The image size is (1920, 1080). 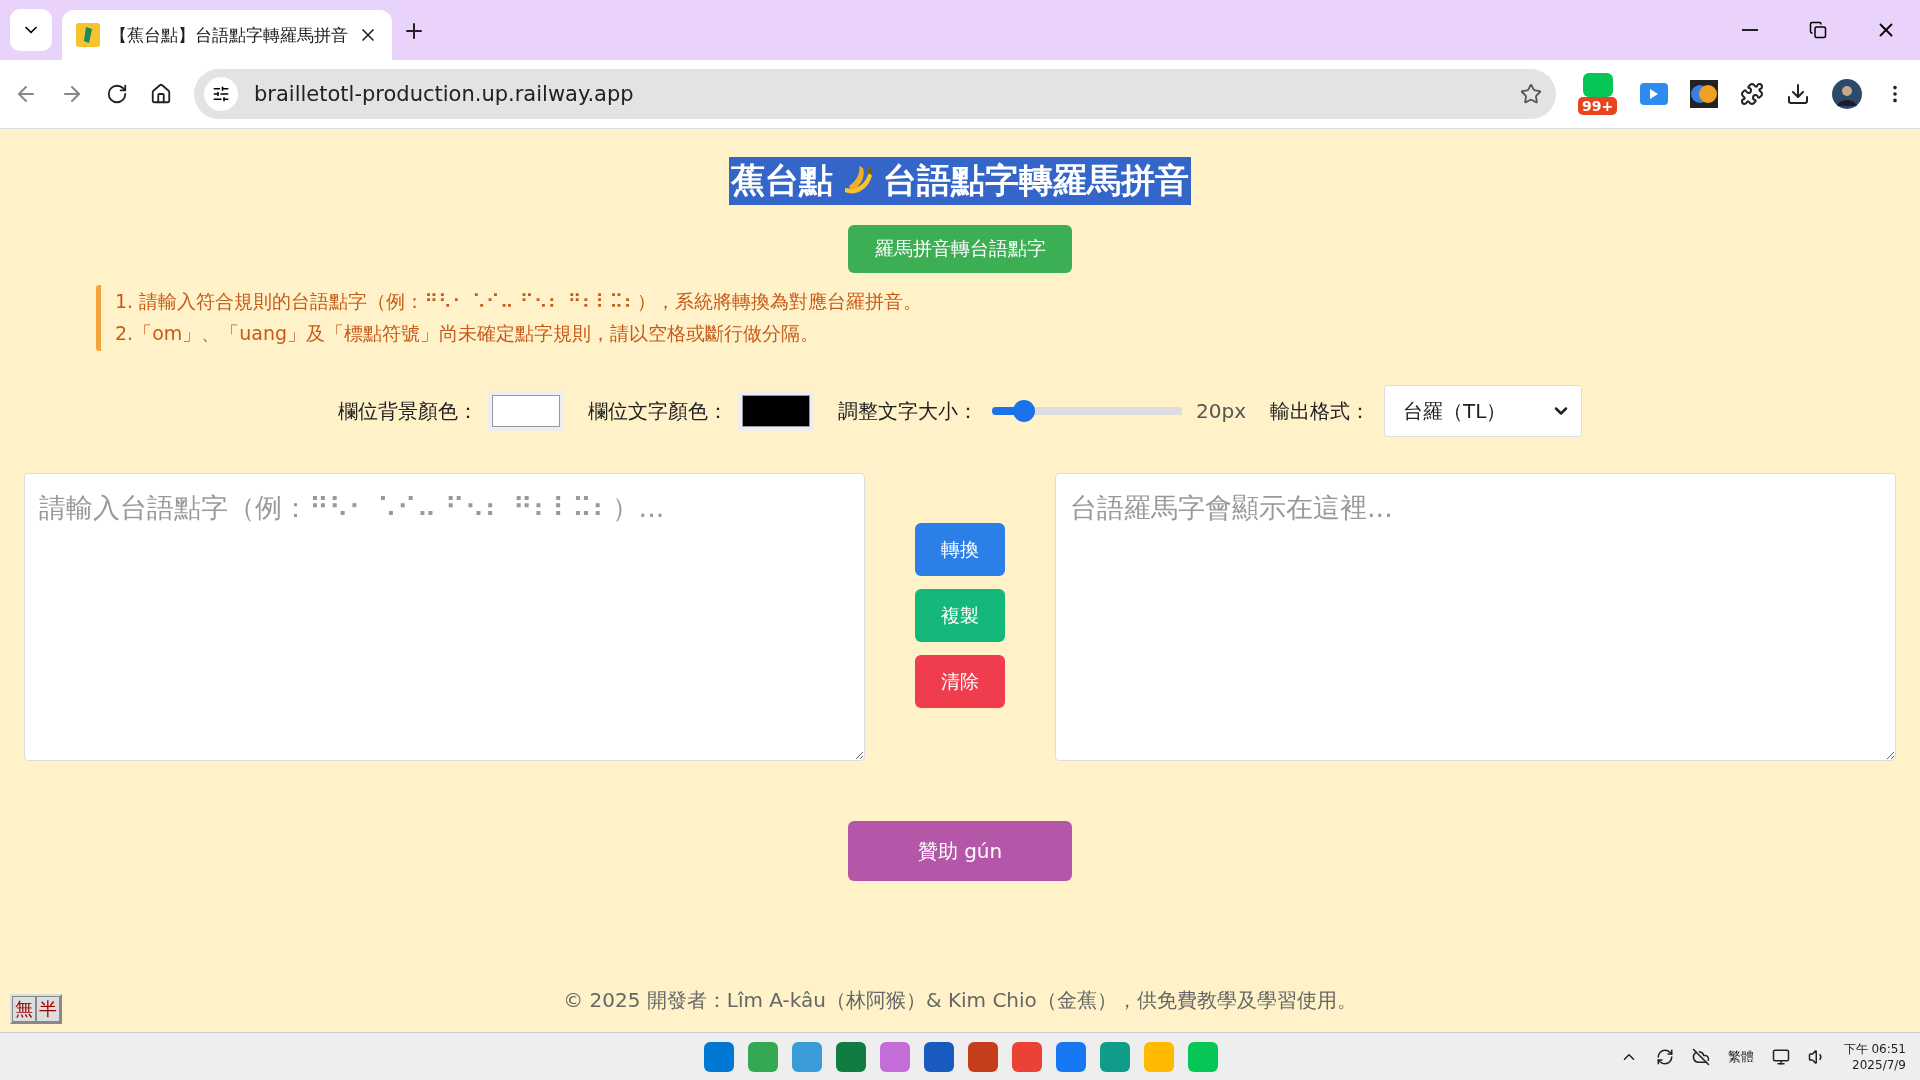 I want to click on sync-icon, so click(x=1664, y=1056).